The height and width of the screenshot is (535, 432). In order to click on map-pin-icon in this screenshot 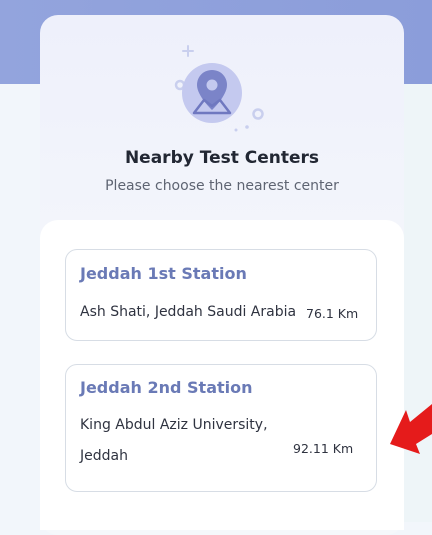, I will do `click(219, 88)`.